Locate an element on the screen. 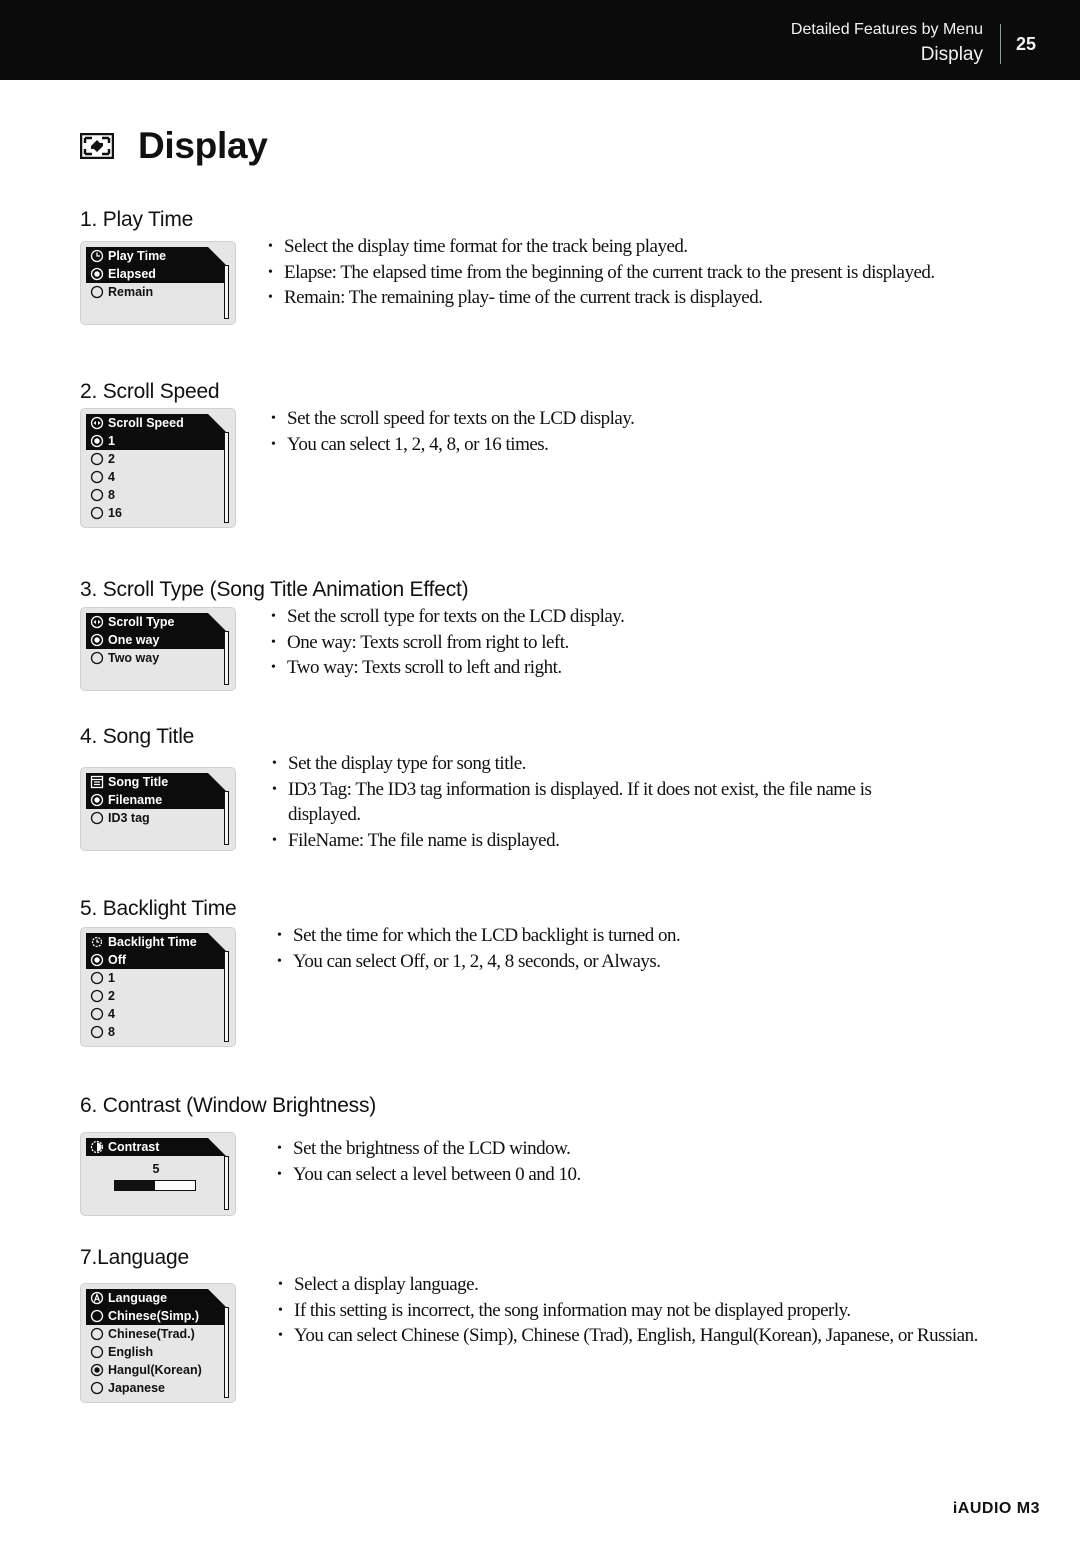 The height and width of the screenshot is (1560, 1080). contrast-icon is located at coordinates (97, 1147).